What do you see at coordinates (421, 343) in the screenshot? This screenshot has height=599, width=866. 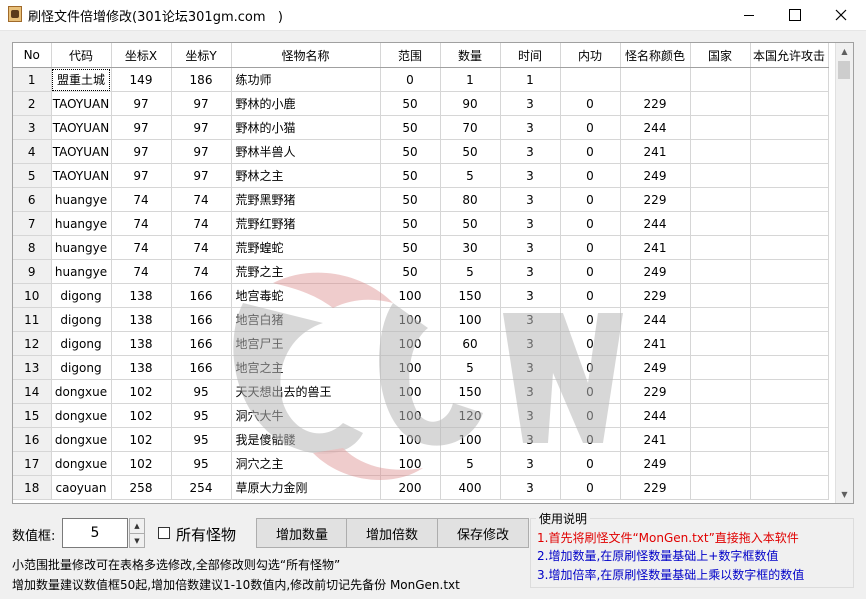 I see `table-row: 12 digong 138 166 地宫尸王 100 60 3 0 241` at bounding box center [421, 343].